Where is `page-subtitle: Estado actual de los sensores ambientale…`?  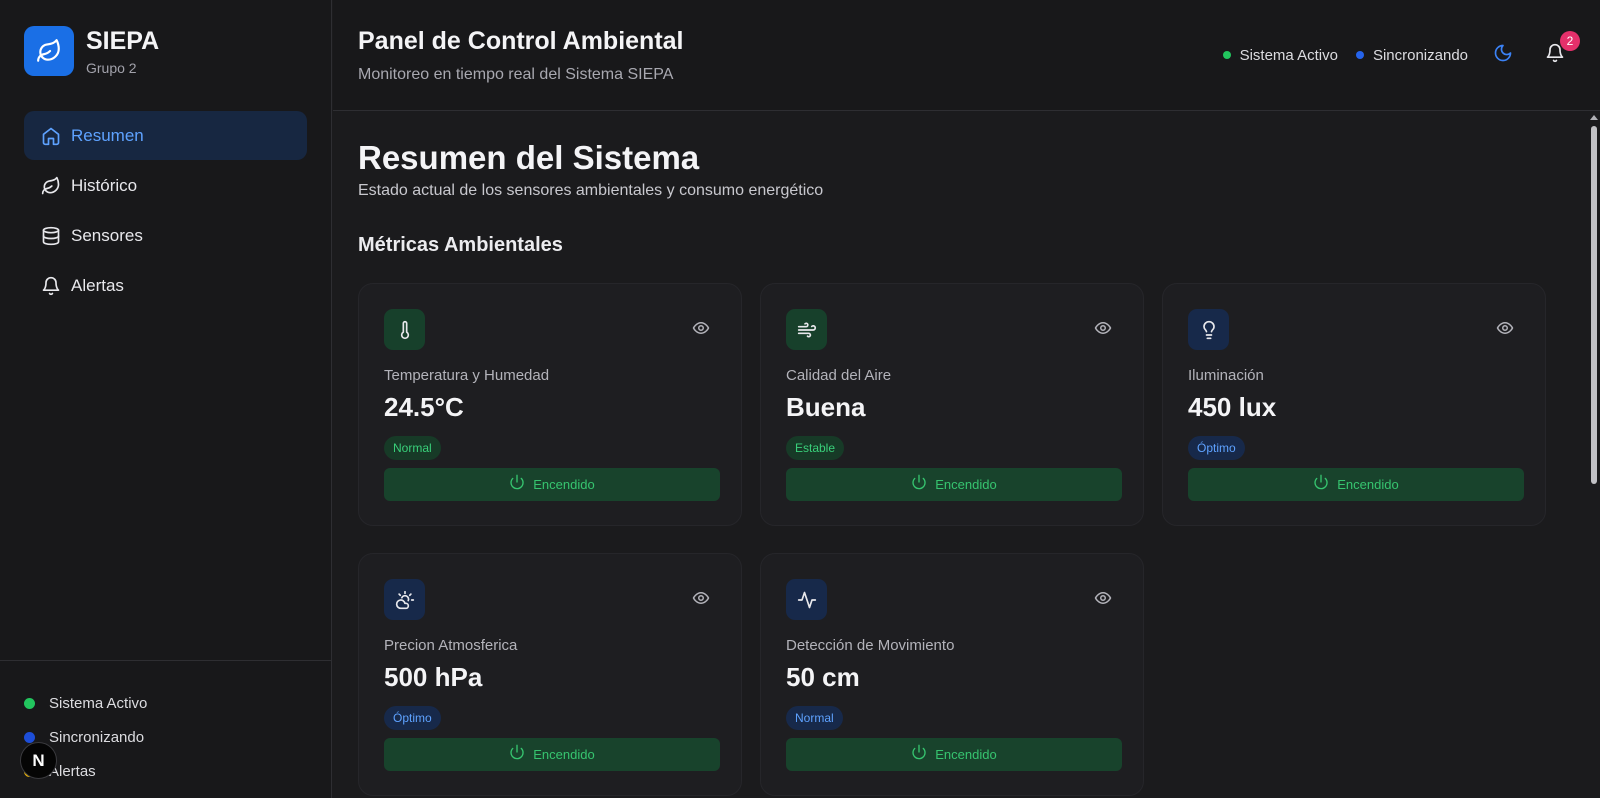
page-subtitle: Estado actual de los sensores ambientale… is located at coordinates (591, 190).